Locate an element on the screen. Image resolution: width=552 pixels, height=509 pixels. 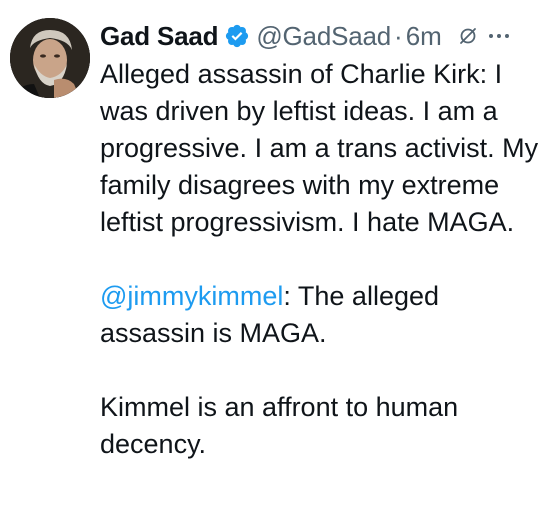
timestamp: 6m is located at coordinates (424, 36).